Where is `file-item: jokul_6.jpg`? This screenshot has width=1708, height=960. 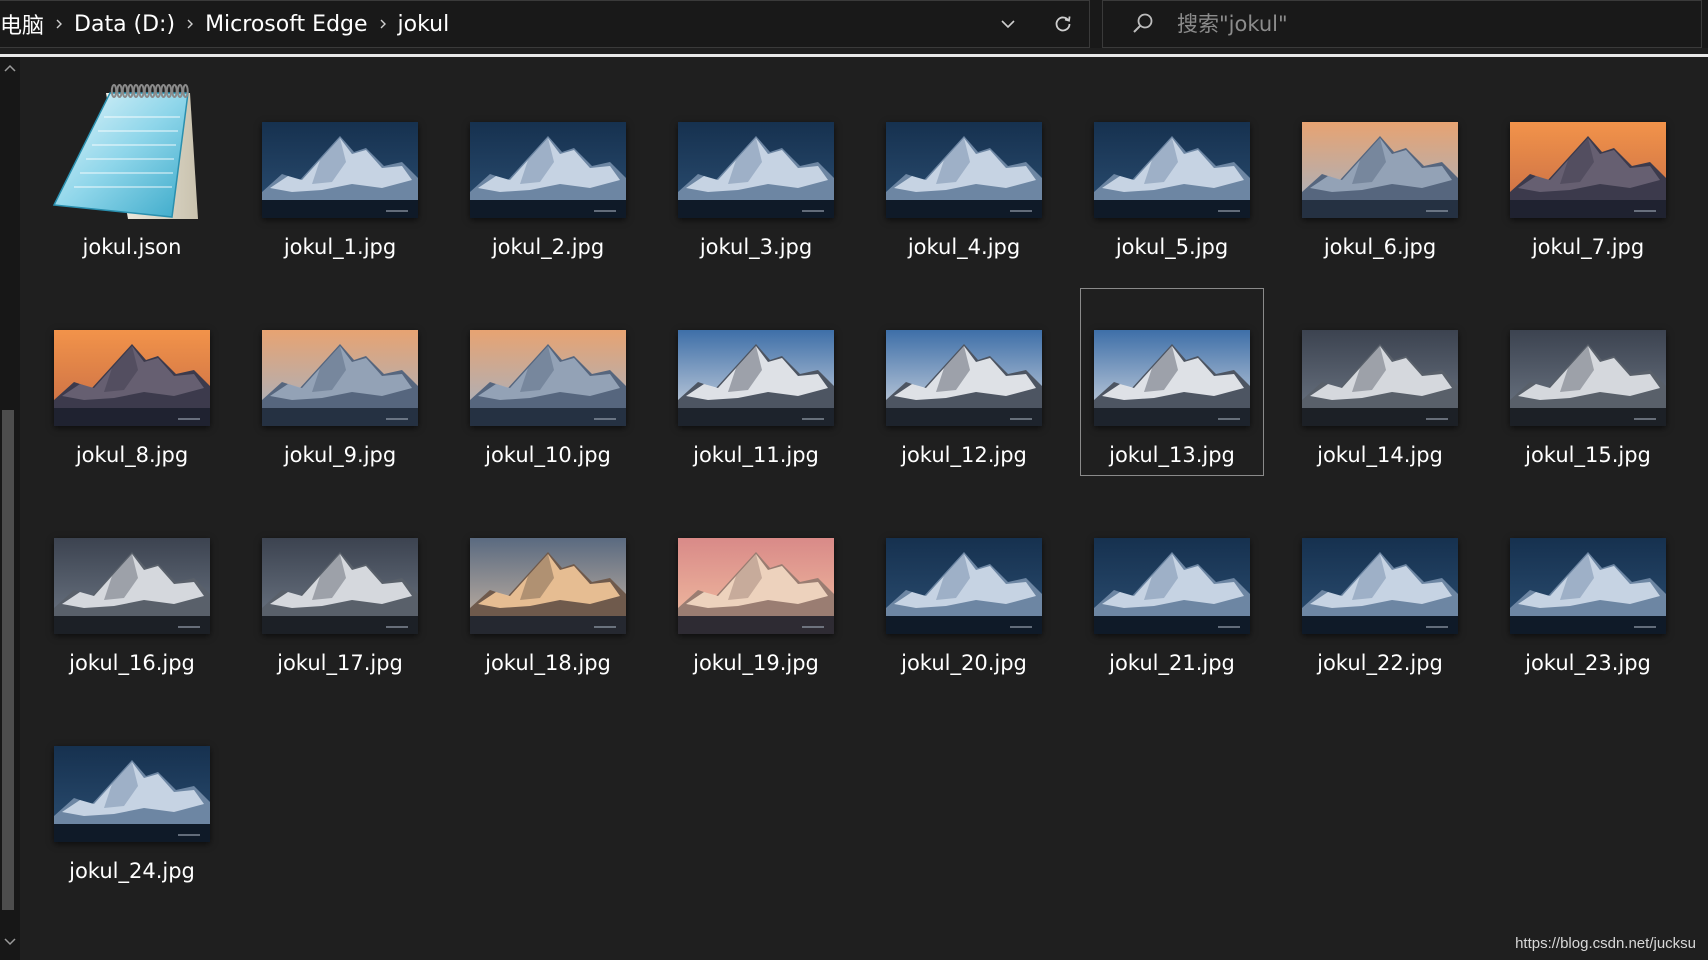 file-item: jokul_6.jpg is located at coordinates (1380, 174).